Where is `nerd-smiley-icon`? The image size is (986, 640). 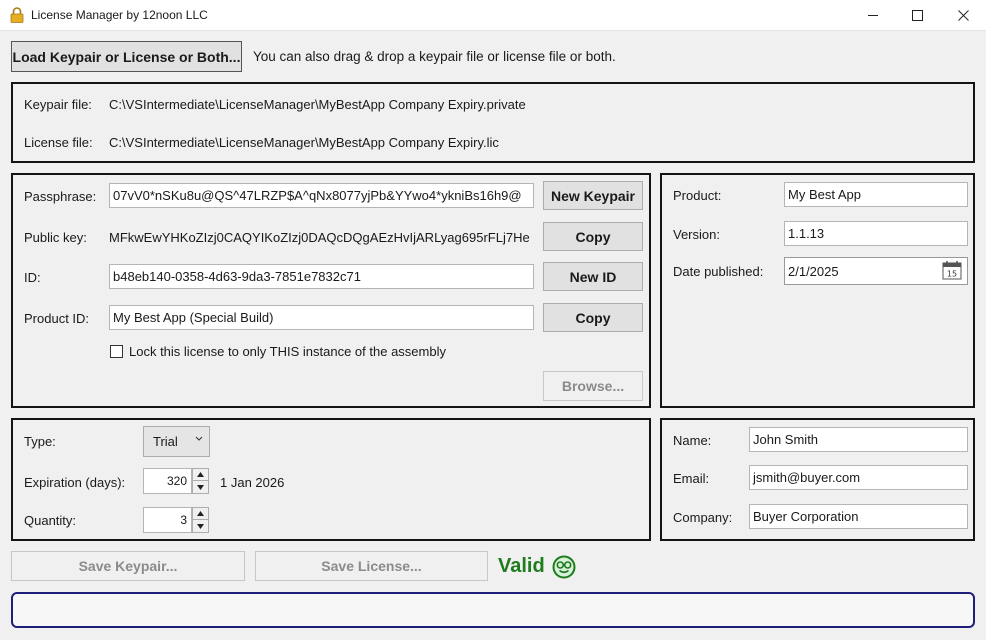 nerd-smiley-icon is located at coordinates (564, 567).